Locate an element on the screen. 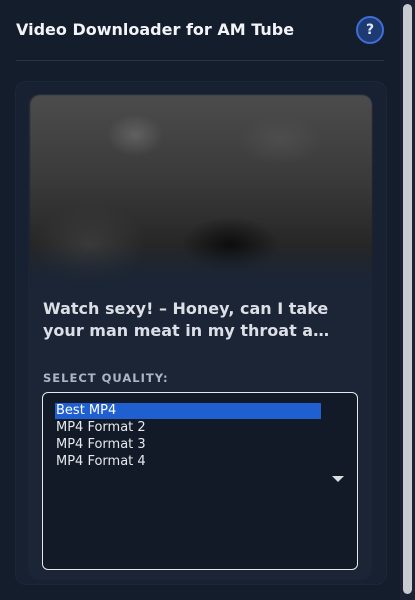 The height and width of the screenshot is (600, 415). quality-option-1: Best MP4 is located at coordinates (188, 411).